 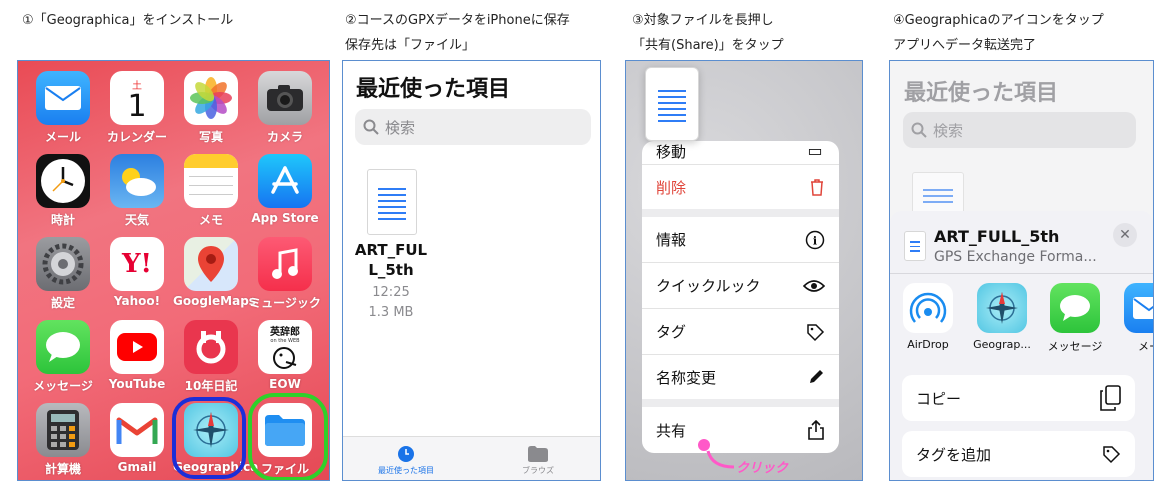 What do you see at coordinates (1125, 235) in the screenshot?
I see `close-button: ✕` at bounding box center [1125, 235].